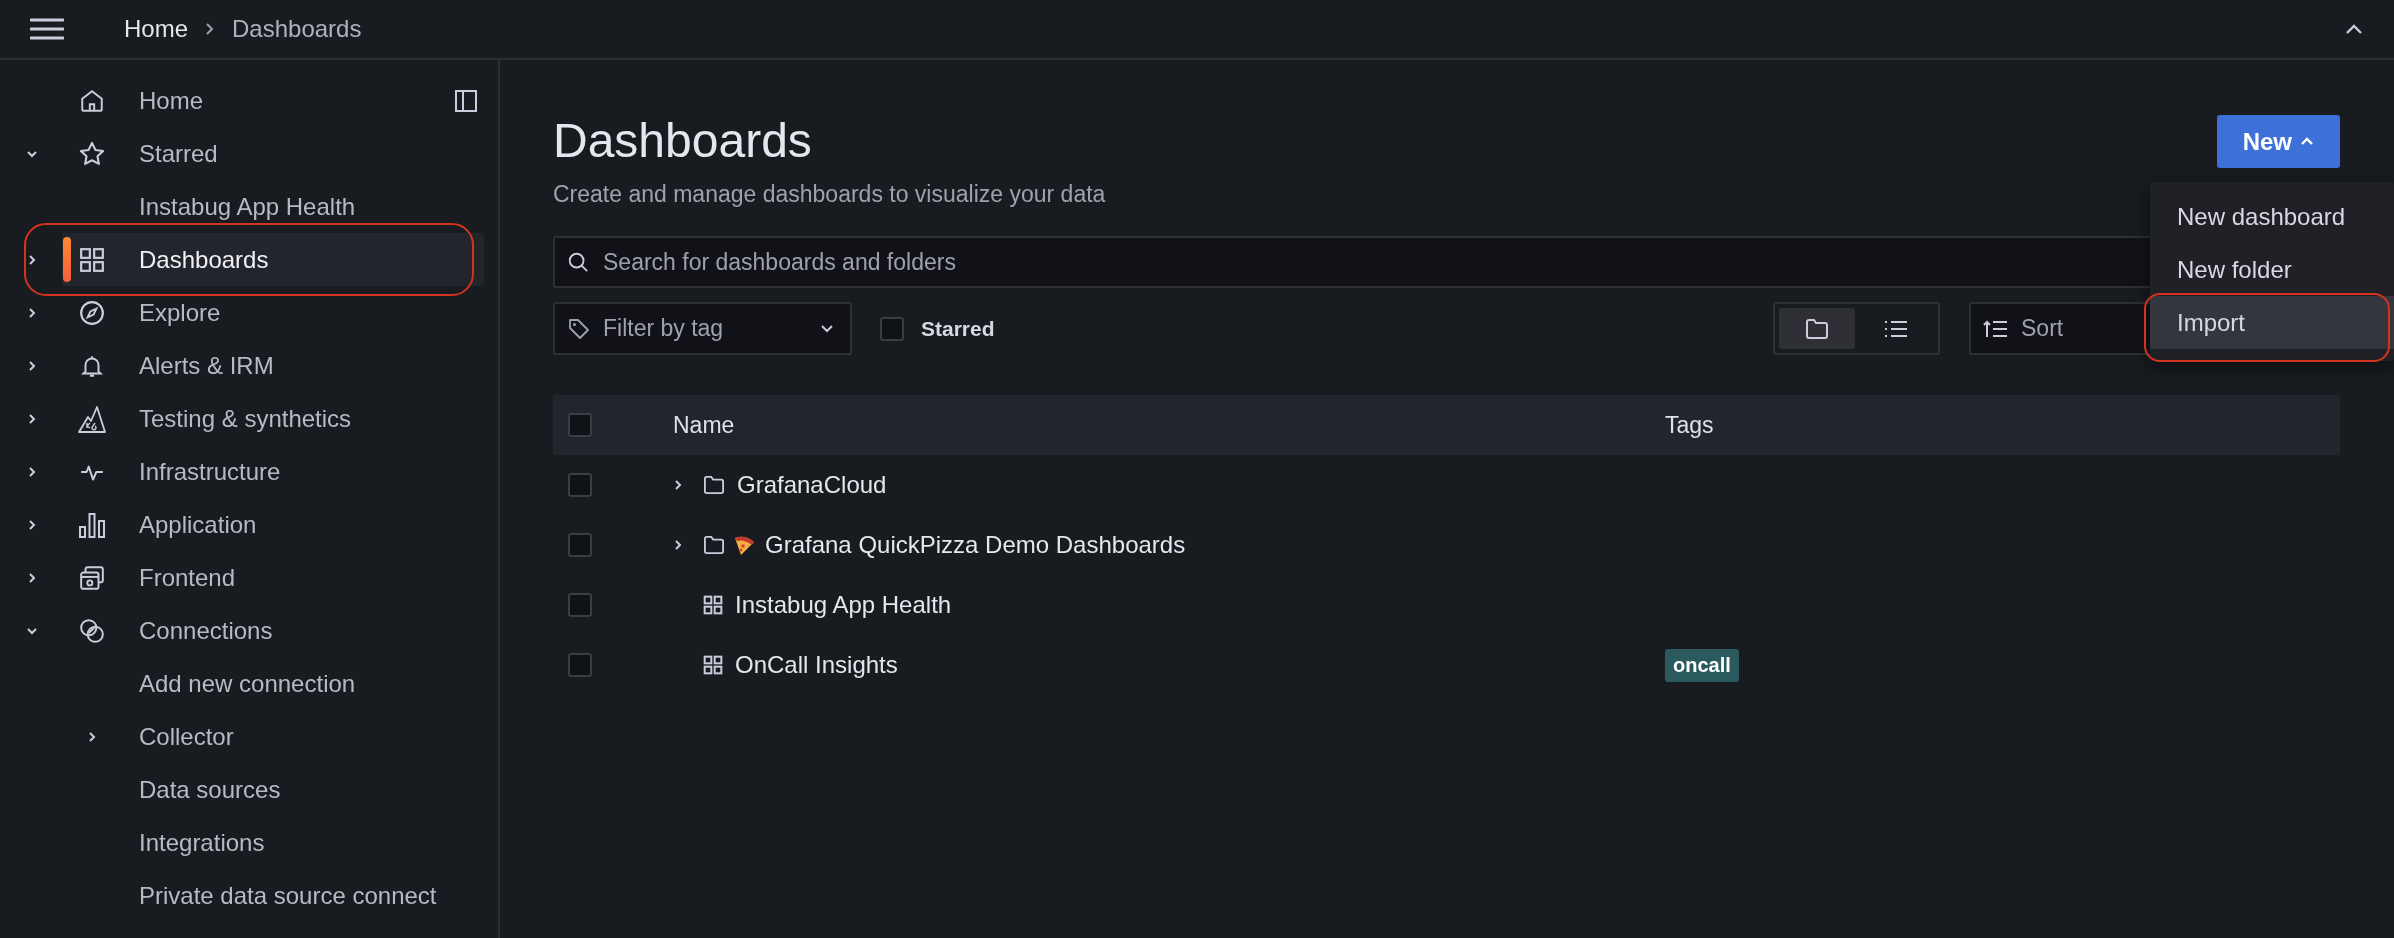 This screenshot has height=938, width=2394. Describe the element at coordinates (958, 328) in the screenshot. I see `starred-label: Starred` at that location.